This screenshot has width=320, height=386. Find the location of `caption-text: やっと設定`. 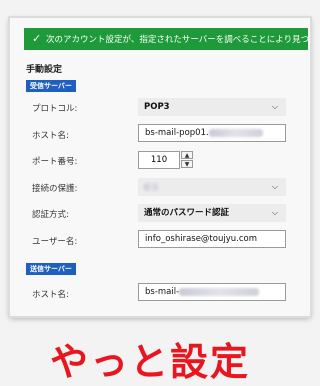

caption-text: やっと設定 is located at coordinates (150, 362).